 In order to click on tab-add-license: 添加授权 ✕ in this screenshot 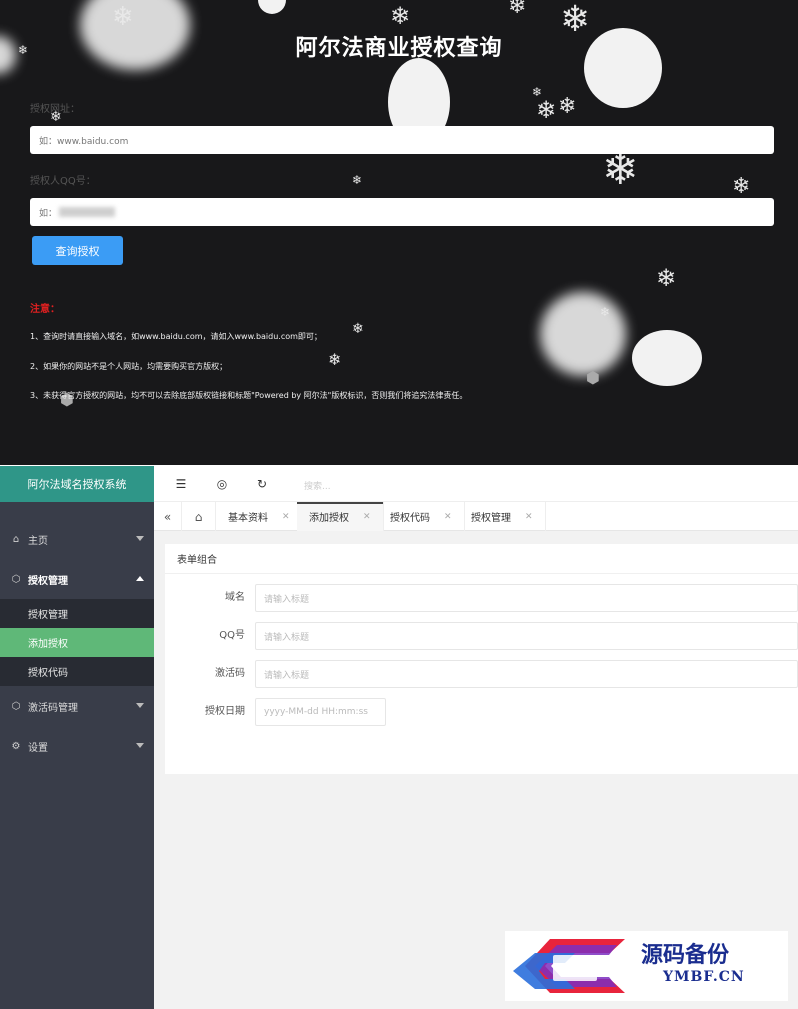, I will do `click(340, 516)`.